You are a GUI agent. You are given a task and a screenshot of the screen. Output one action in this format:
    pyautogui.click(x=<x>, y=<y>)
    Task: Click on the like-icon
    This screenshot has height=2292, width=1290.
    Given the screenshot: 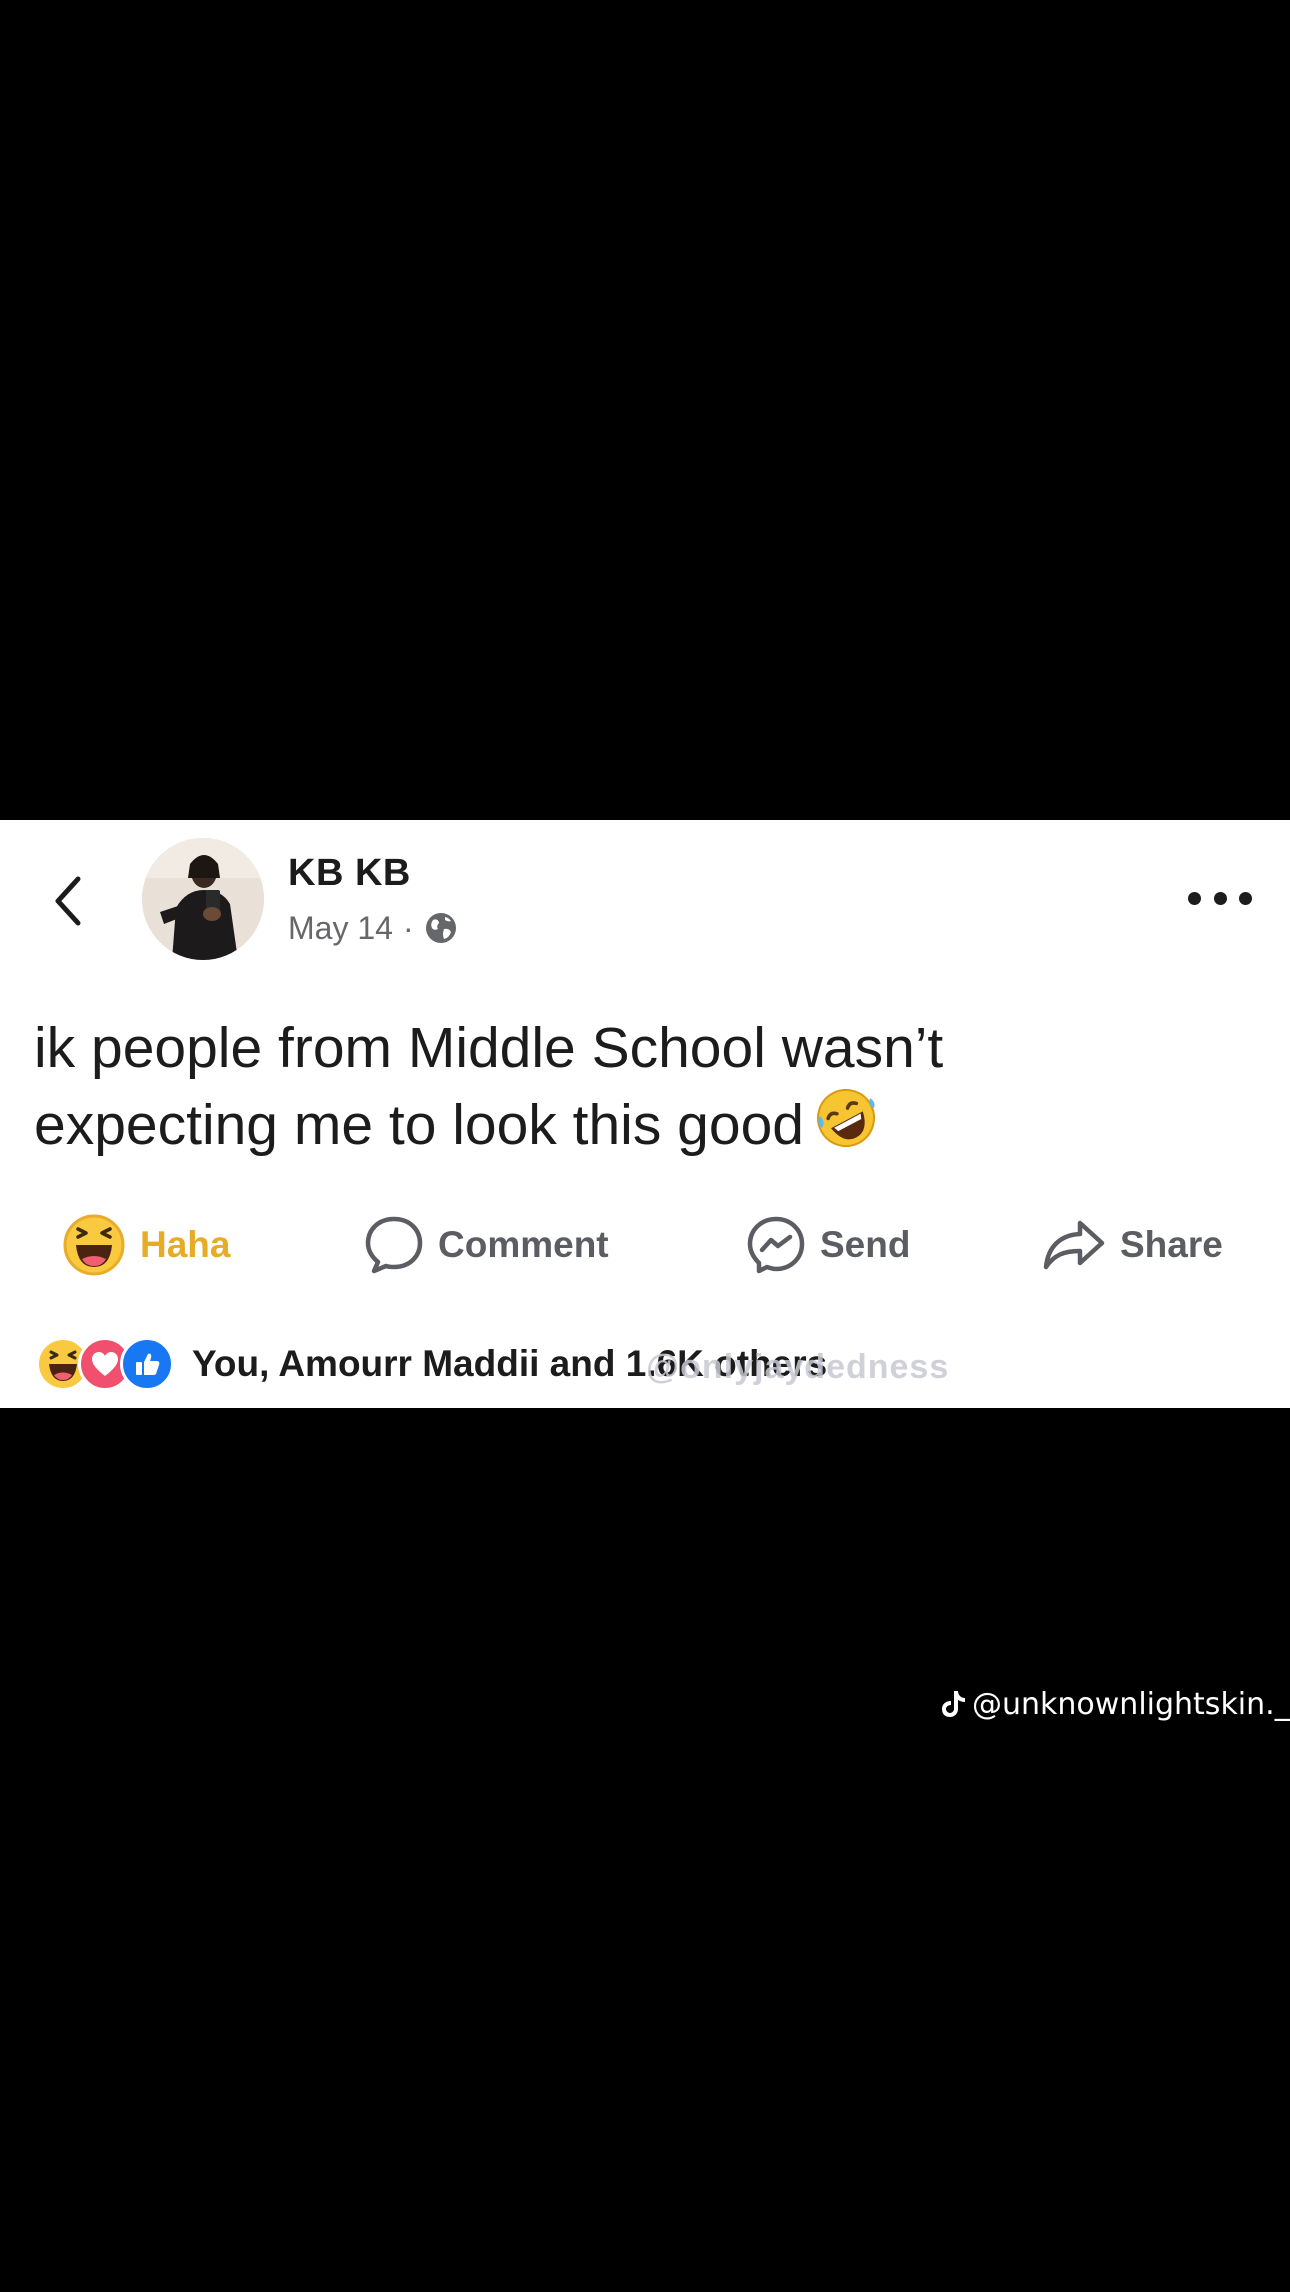 What is the action you would take?
    pyautogui.click(x=147, y=1364)
    